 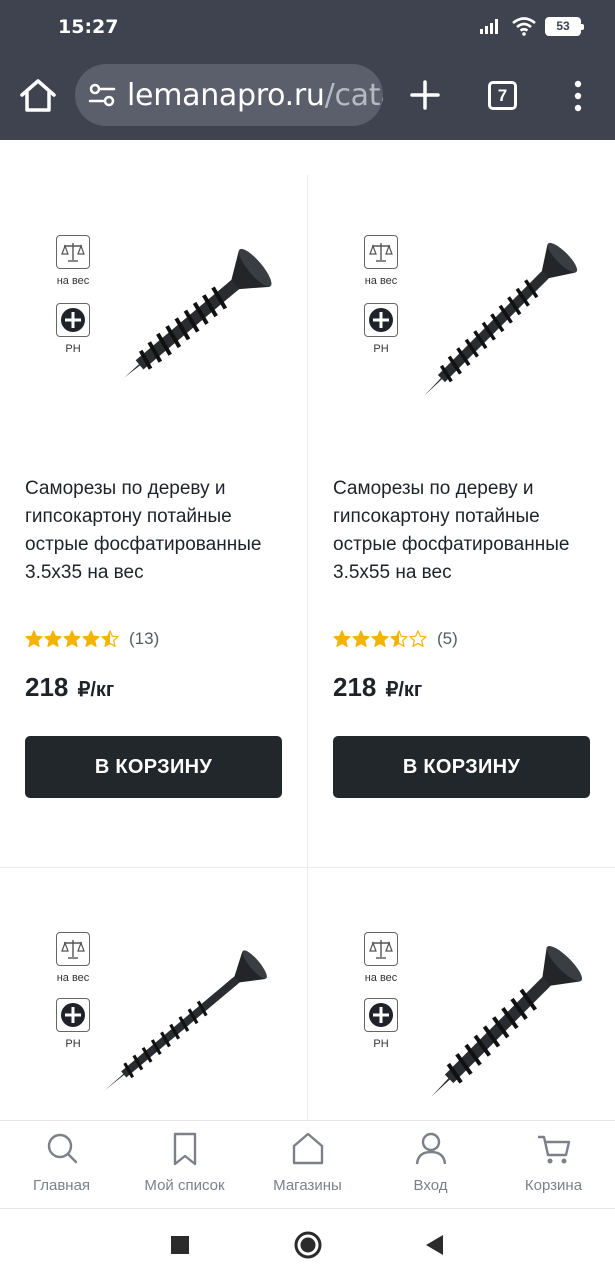 What do you see at coordinates (502, 95) in the screenshot?
I see `tab-switcher-button: 7` at bounding box center [502, 95].